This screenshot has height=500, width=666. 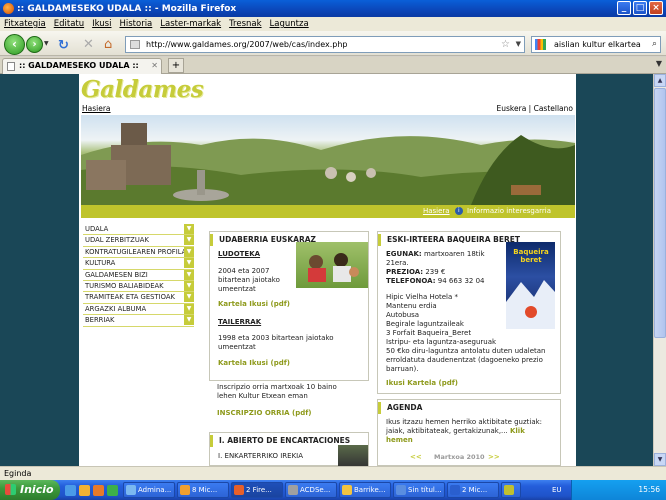 I want to click on language-switch: Euskera | Castellano, so click(x=535, y=108).